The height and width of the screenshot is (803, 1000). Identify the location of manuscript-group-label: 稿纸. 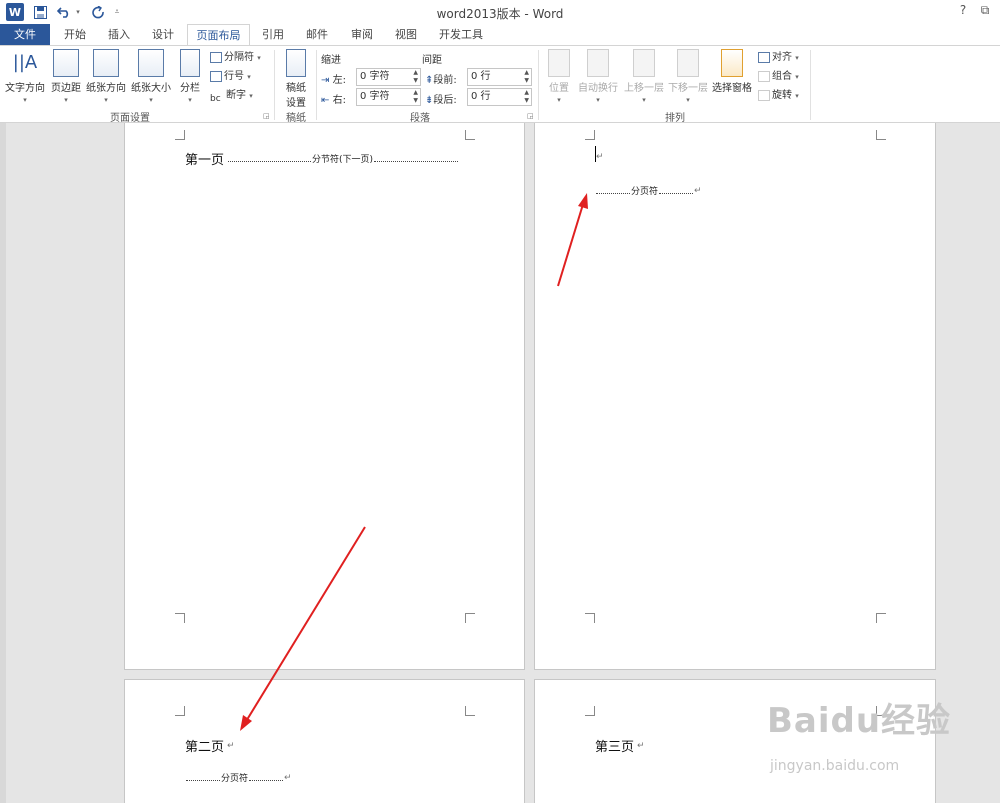
(296, 118).